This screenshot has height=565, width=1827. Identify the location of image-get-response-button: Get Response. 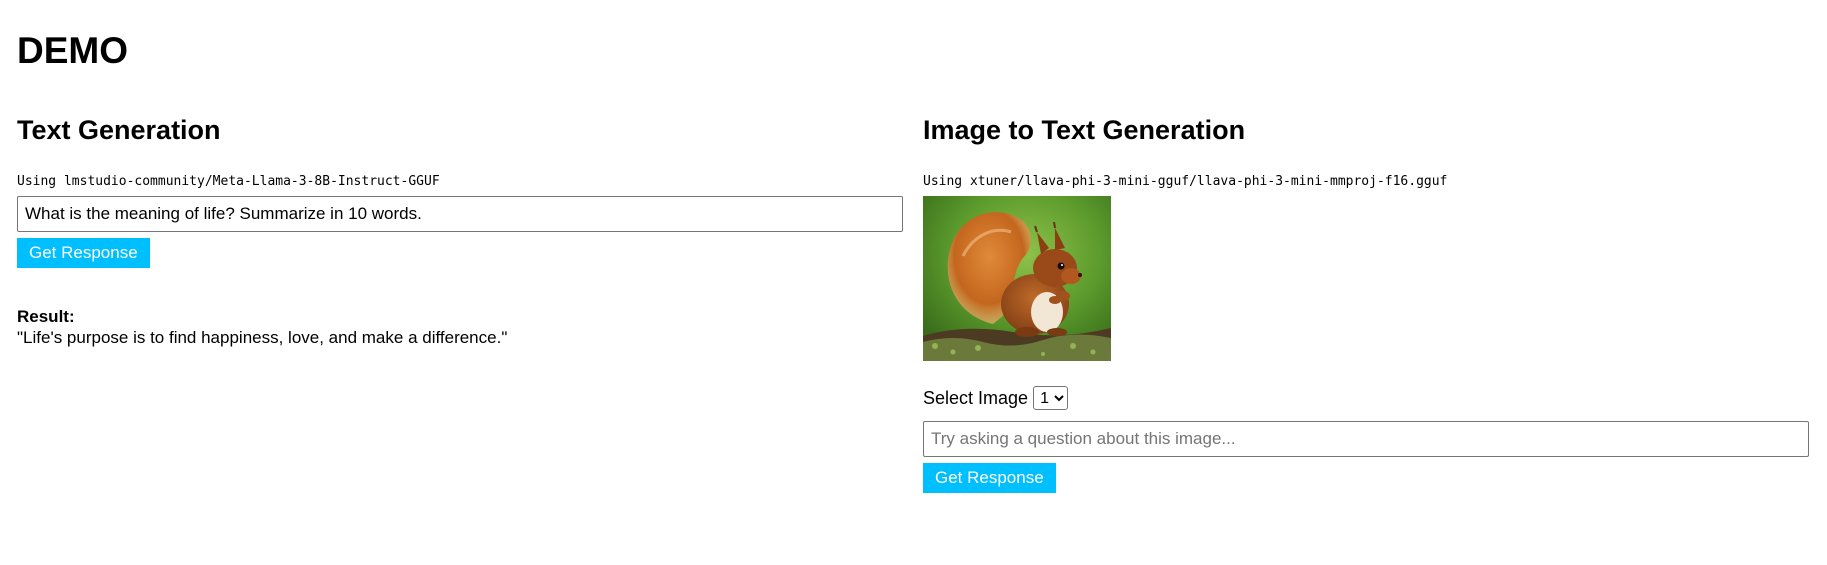
(989, 478).